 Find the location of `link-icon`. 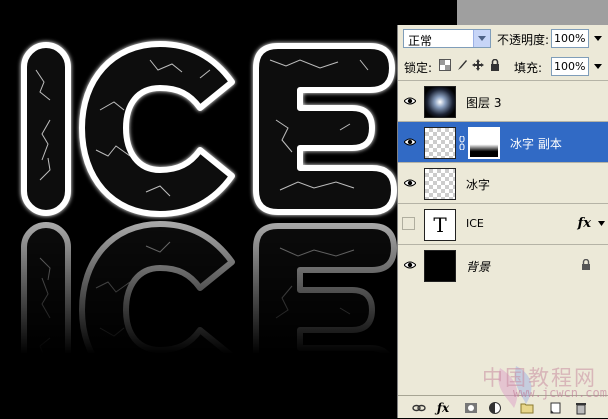

link-icon is located at coordinates (462, 143).